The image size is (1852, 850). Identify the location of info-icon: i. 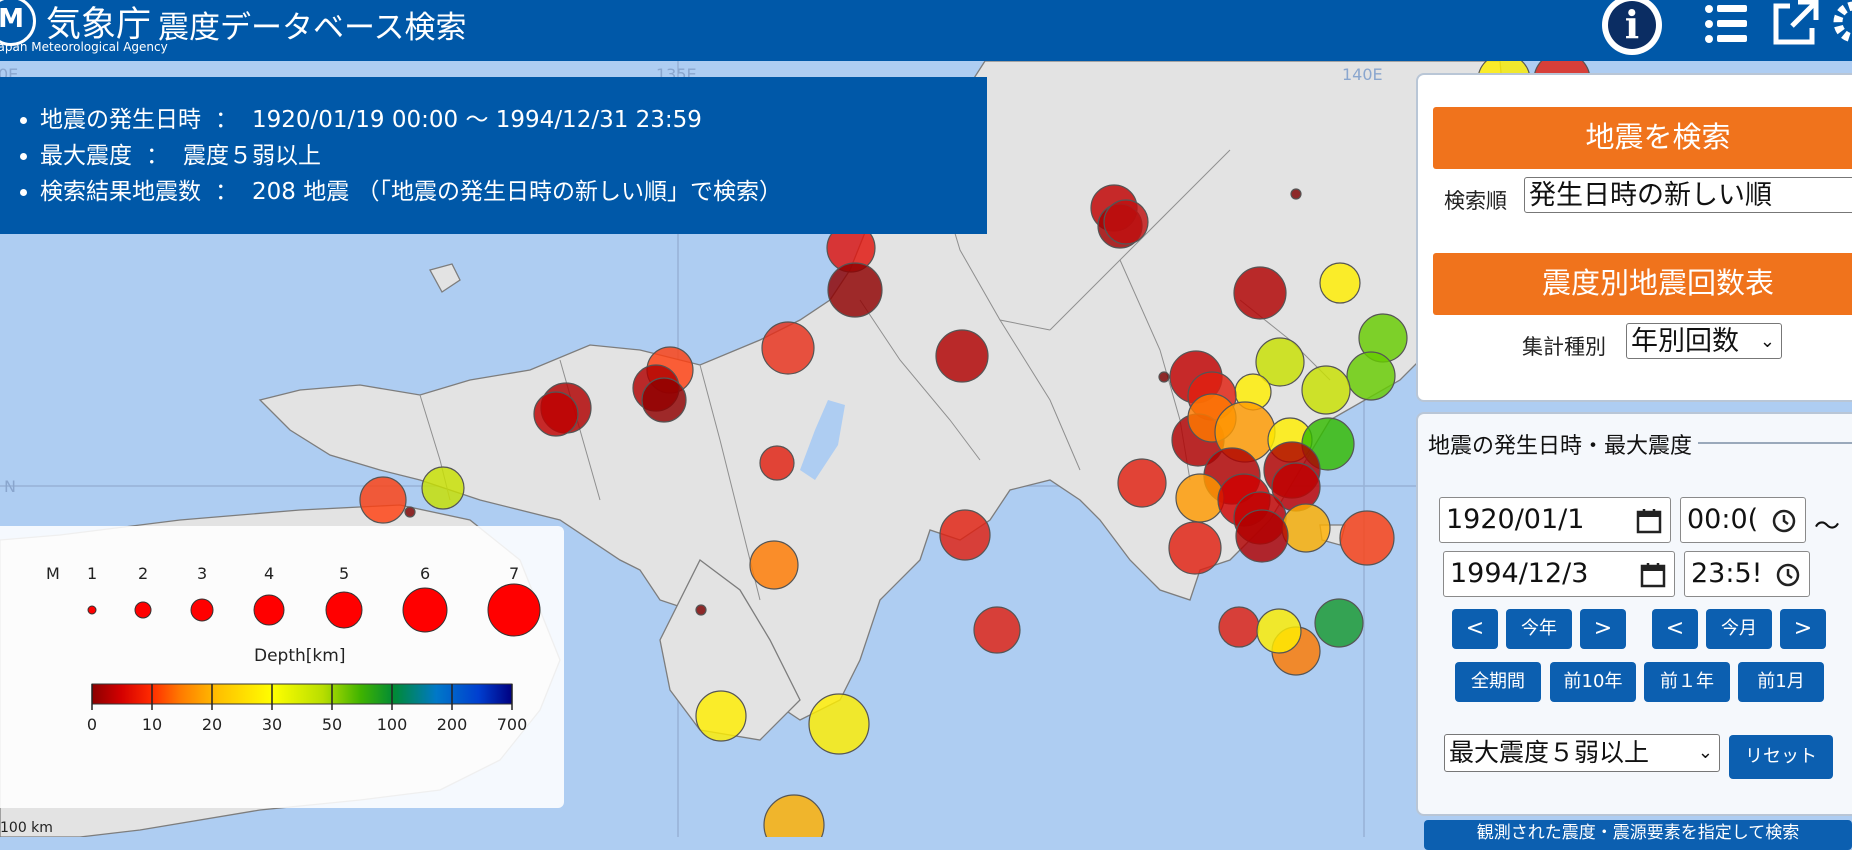
(1632, 25).